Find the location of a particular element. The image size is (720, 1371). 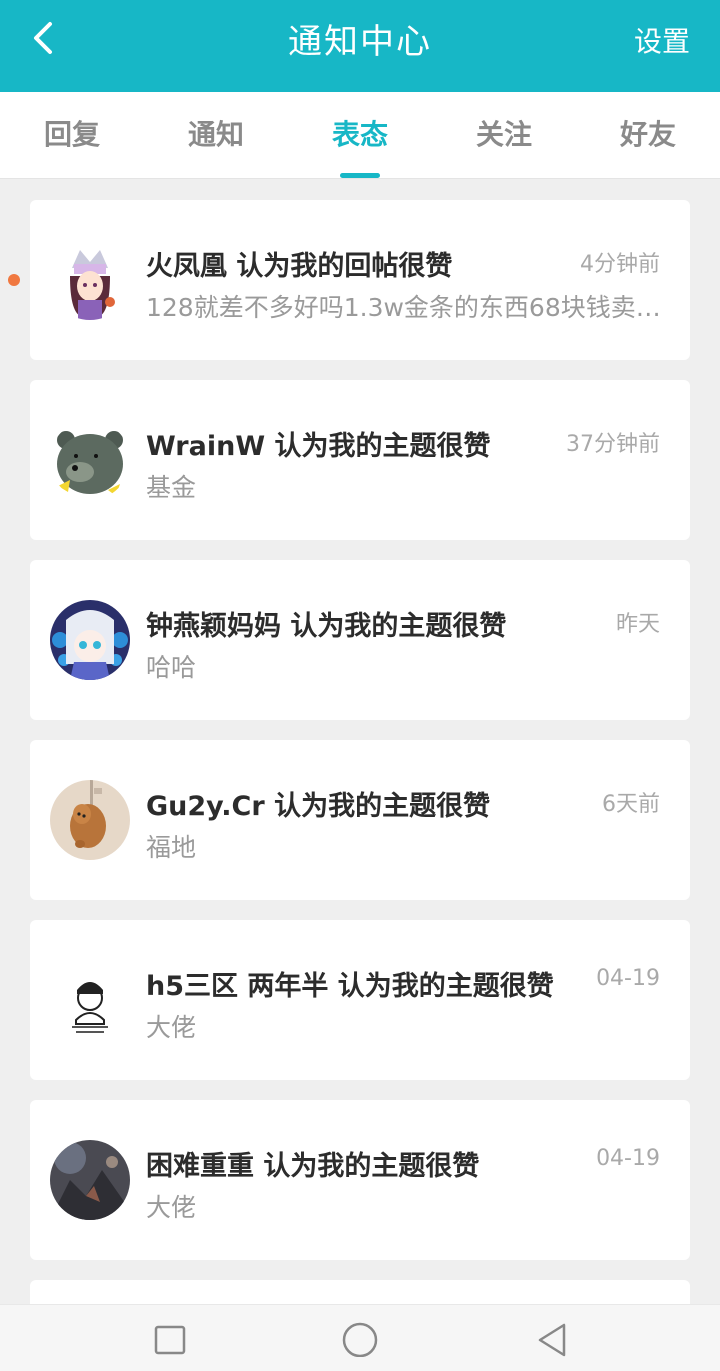

system-back-button is located at coordinates (552, 1339).